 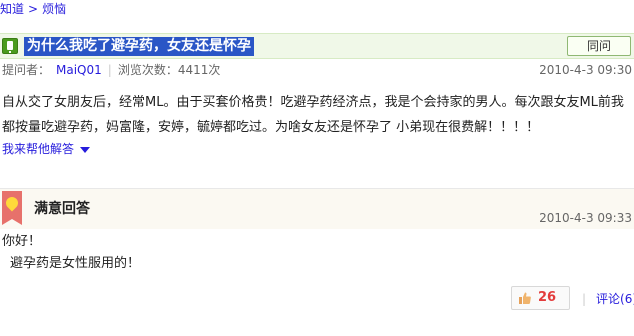 What do you see at coordinates (317, 209) in the screenshot?
I see `answer-header: 满意回答 2010-4-3 09:33` at bounding box center [317, 209].